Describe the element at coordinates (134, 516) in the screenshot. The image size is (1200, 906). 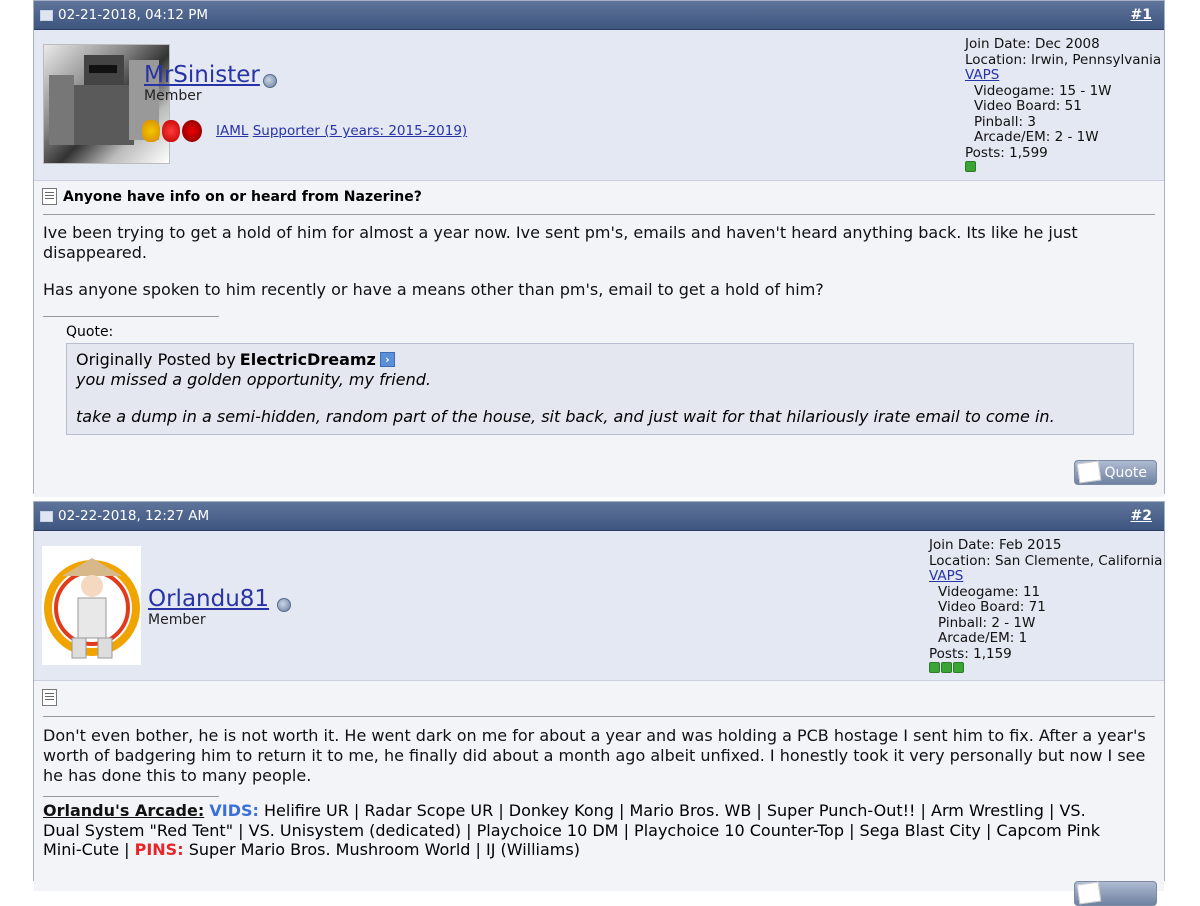
I see `post-date: 02-22-2018, 12:27 AM` at that location.